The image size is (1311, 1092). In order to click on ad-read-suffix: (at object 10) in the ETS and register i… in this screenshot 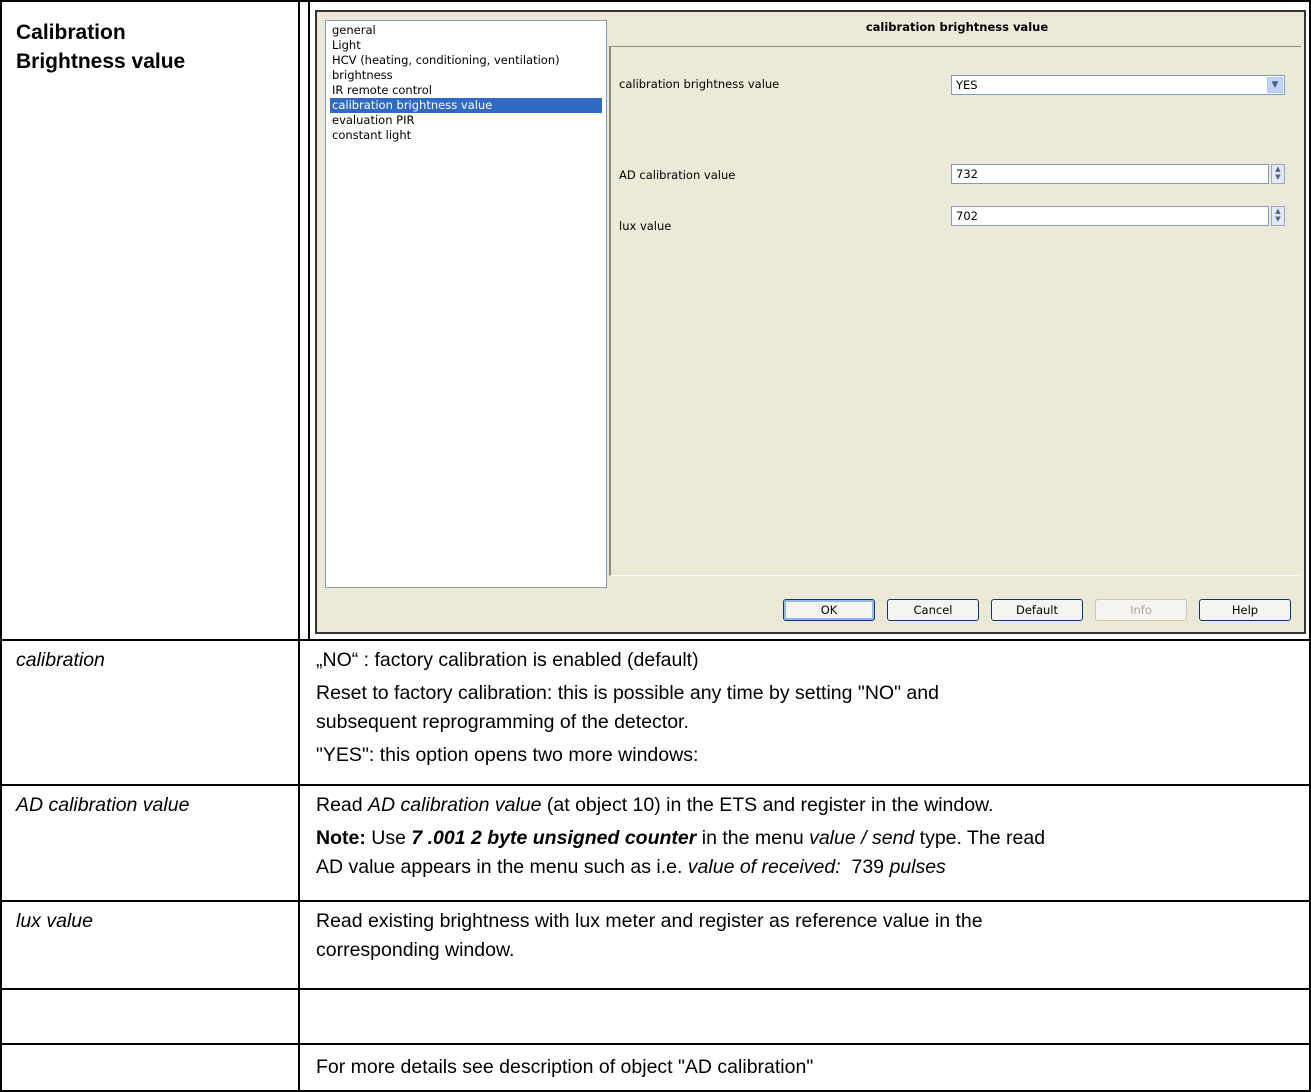, I will do `click(767, 805)`.